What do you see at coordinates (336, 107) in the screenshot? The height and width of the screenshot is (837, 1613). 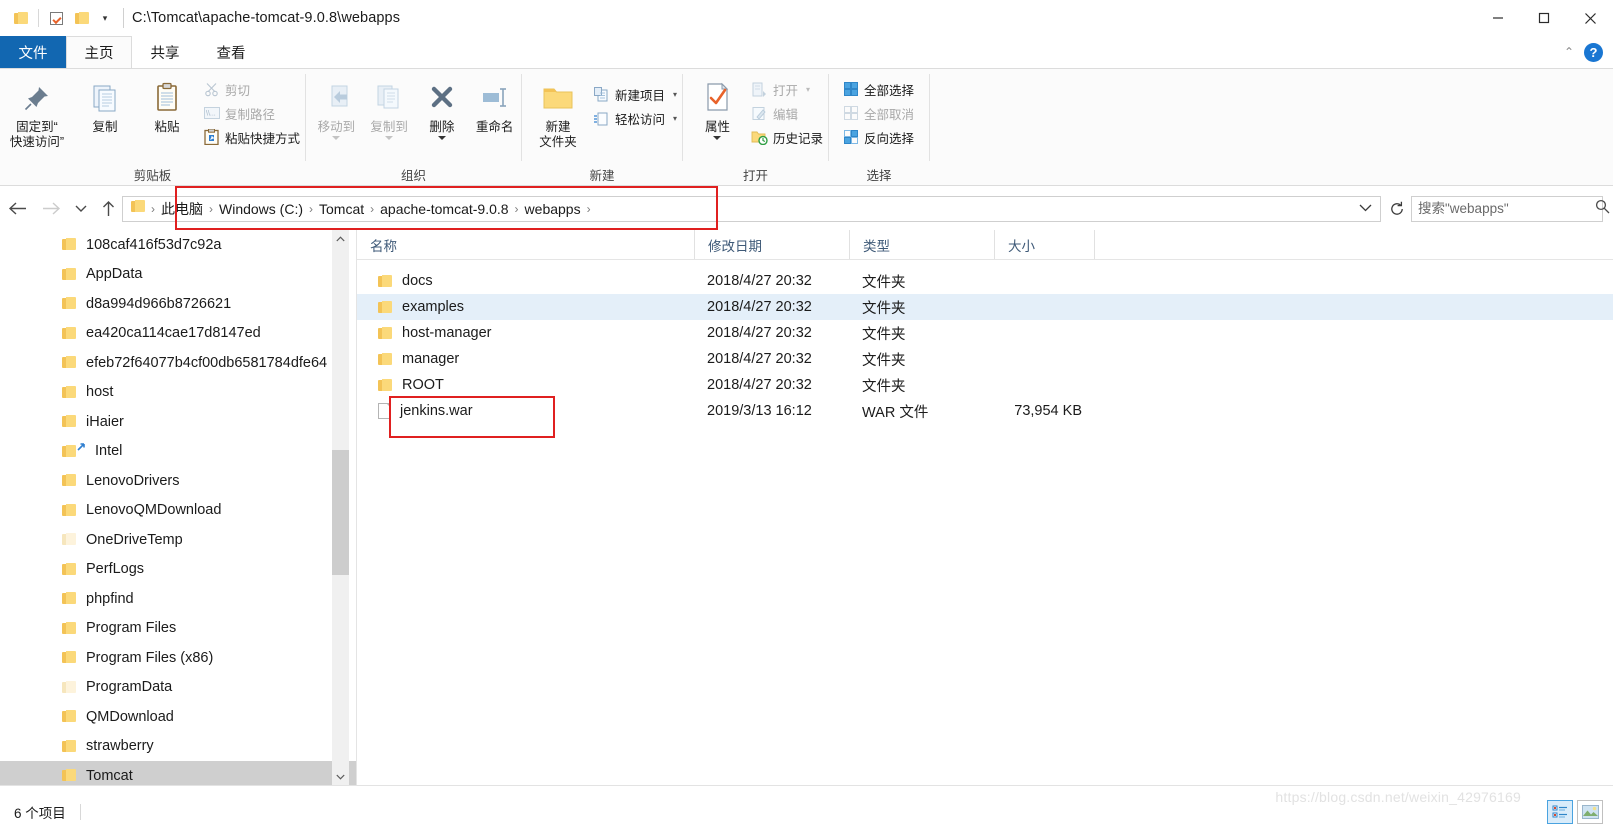 I see `move-to-button: 移动到` at bounding box center [336, 107].